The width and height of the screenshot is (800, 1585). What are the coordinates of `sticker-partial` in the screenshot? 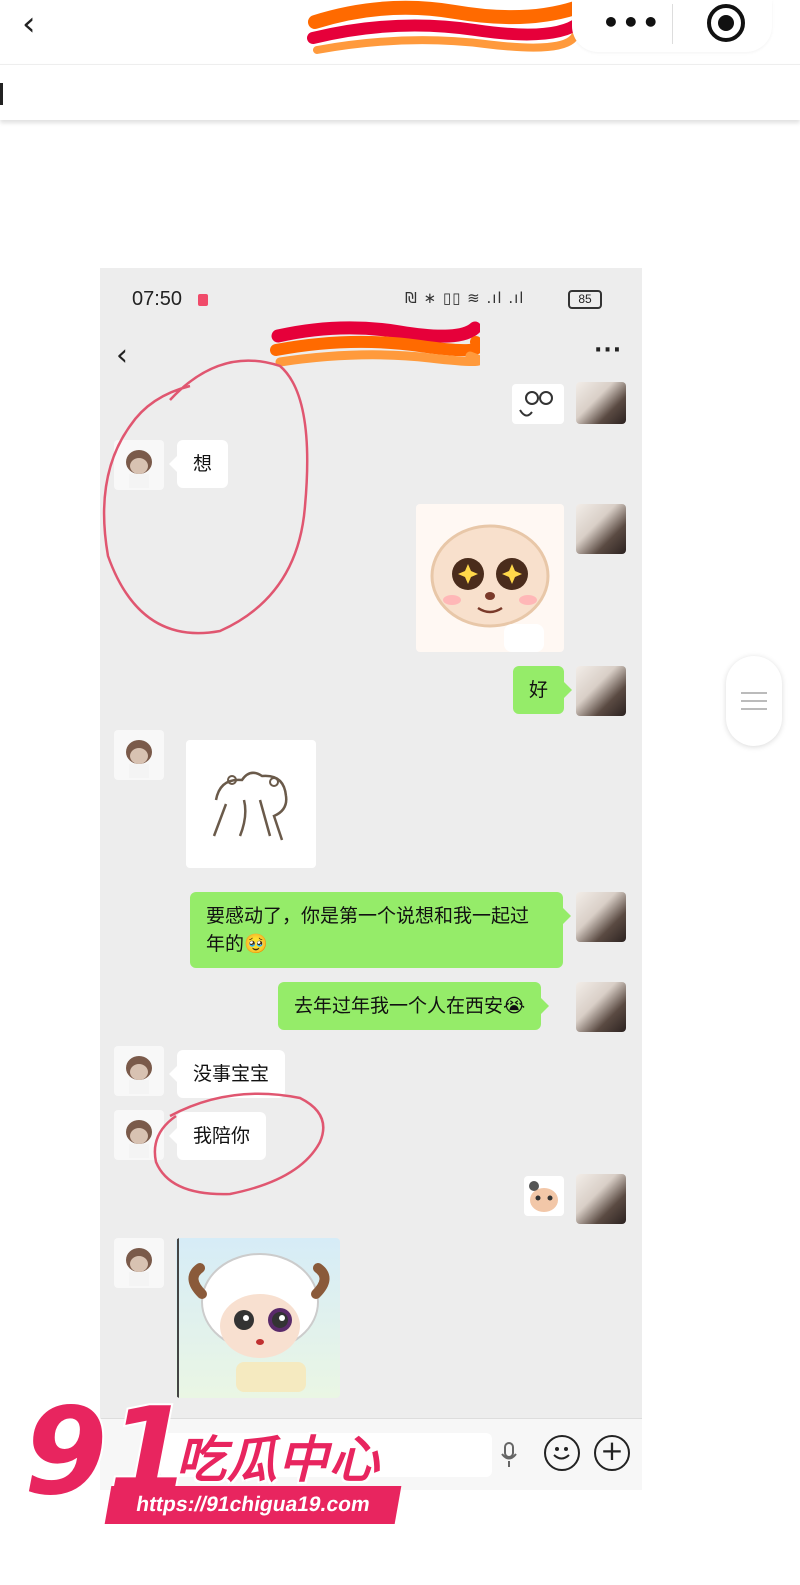 It's located at (538, 404).